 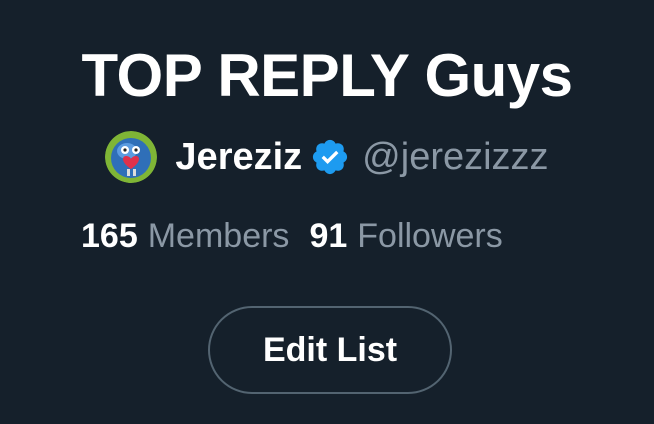 I want to click on owner-handle: @jerezizzz, so click(x=455, y=157).